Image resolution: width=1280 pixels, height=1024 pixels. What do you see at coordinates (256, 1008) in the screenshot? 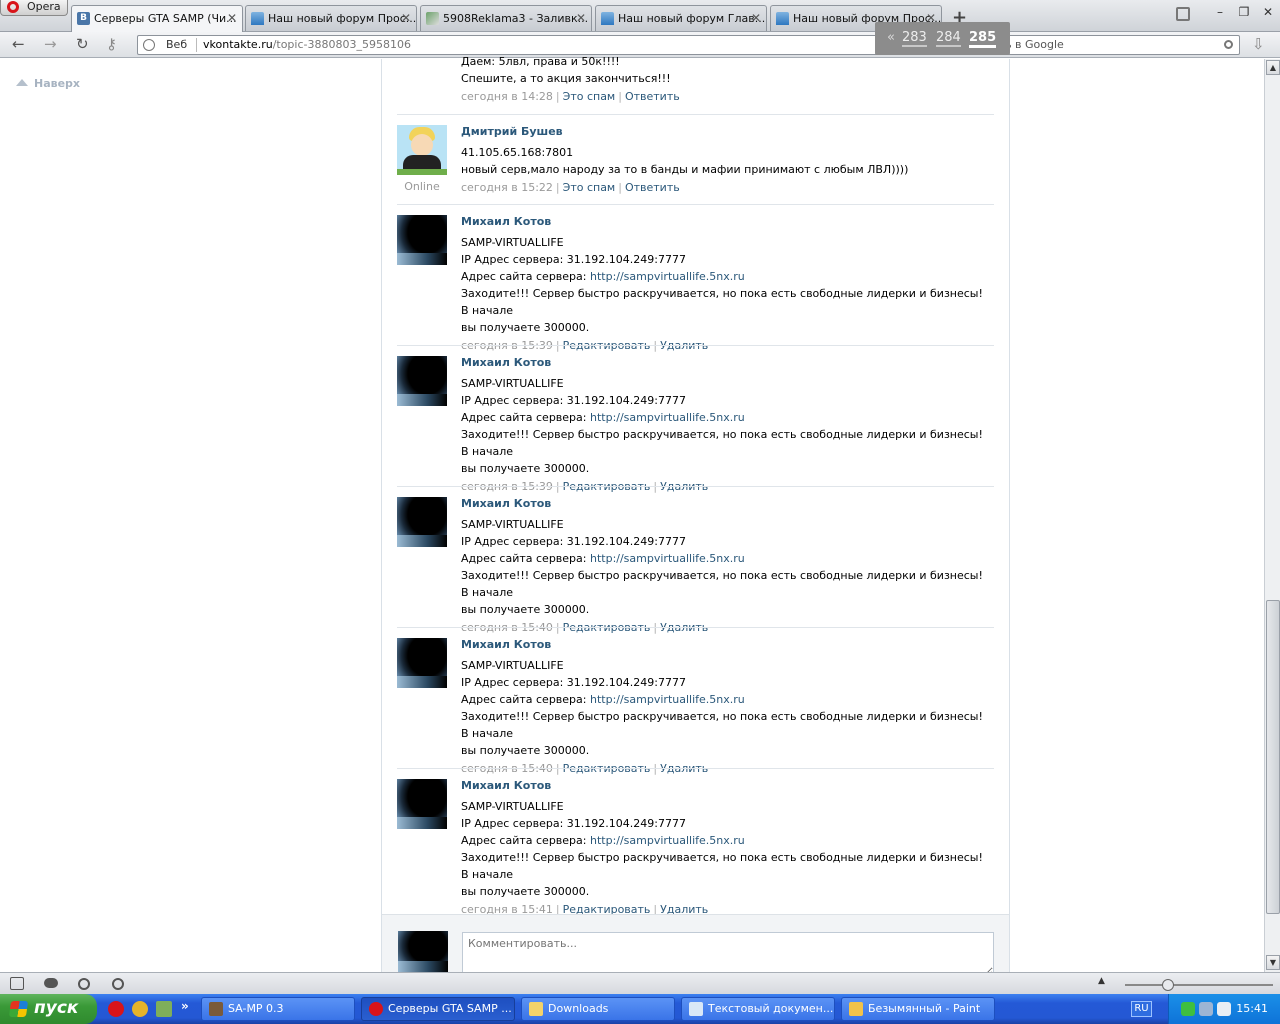
I see `taskbar-item-label: SA-MP 0.3` at bounding box center [256, 1008].